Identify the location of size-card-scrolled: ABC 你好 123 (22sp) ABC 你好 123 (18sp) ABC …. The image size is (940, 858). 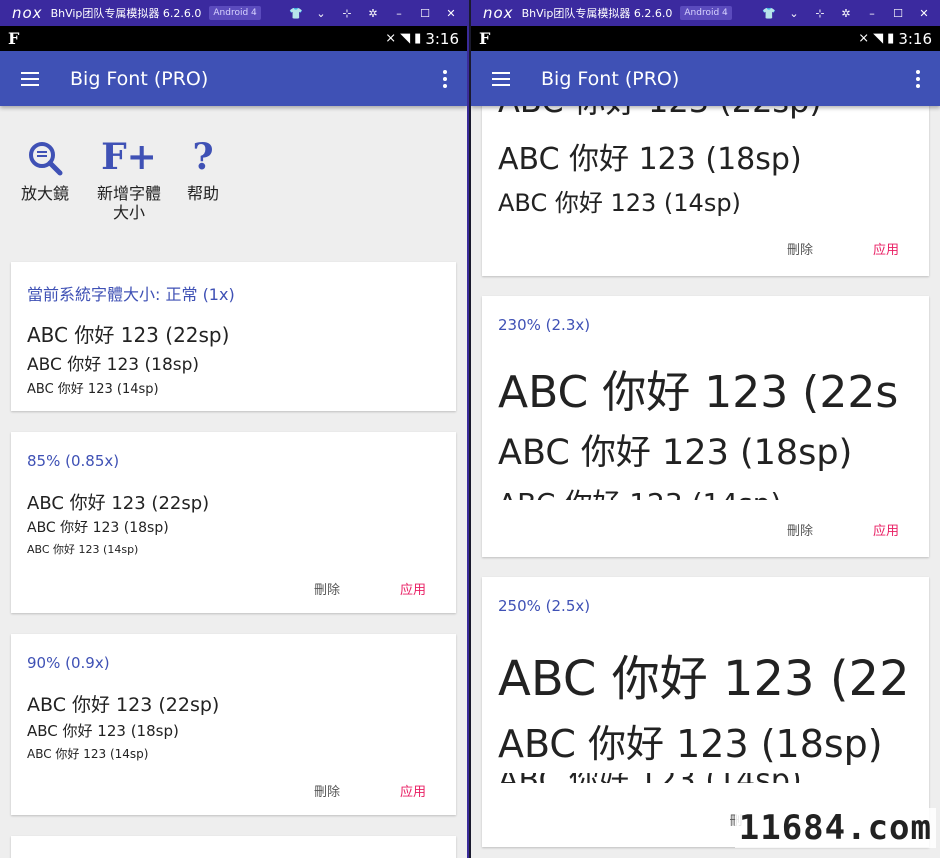
(705, 191).